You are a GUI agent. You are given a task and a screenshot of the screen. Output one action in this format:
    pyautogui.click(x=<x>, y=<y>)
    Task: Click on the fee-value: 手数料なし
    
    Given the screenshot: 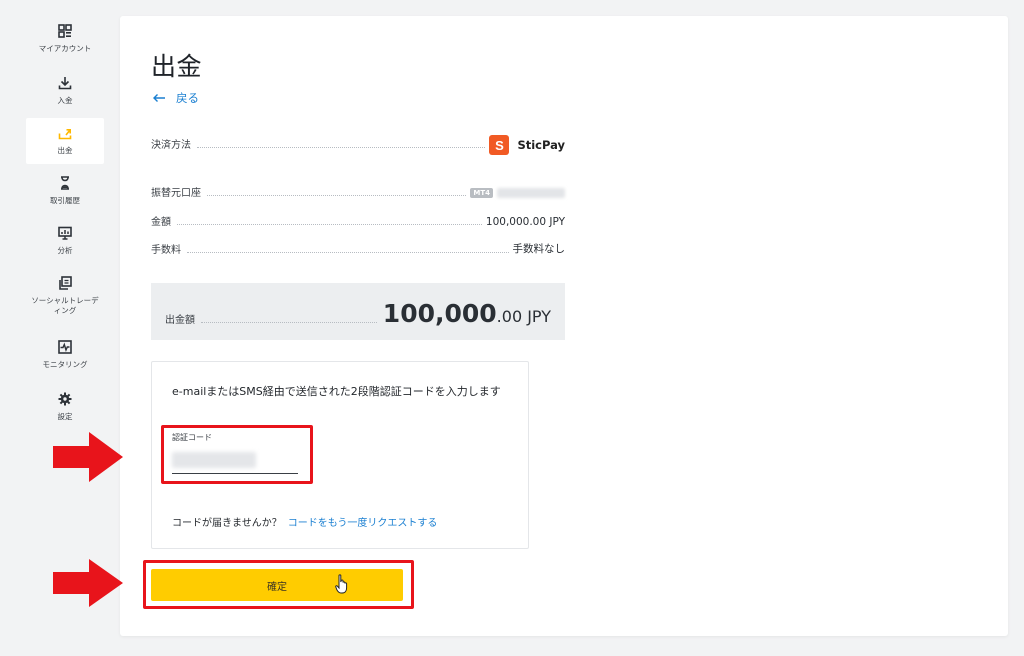 What is the action you would take?
    pyautogui.click(x=539, y=249)
    